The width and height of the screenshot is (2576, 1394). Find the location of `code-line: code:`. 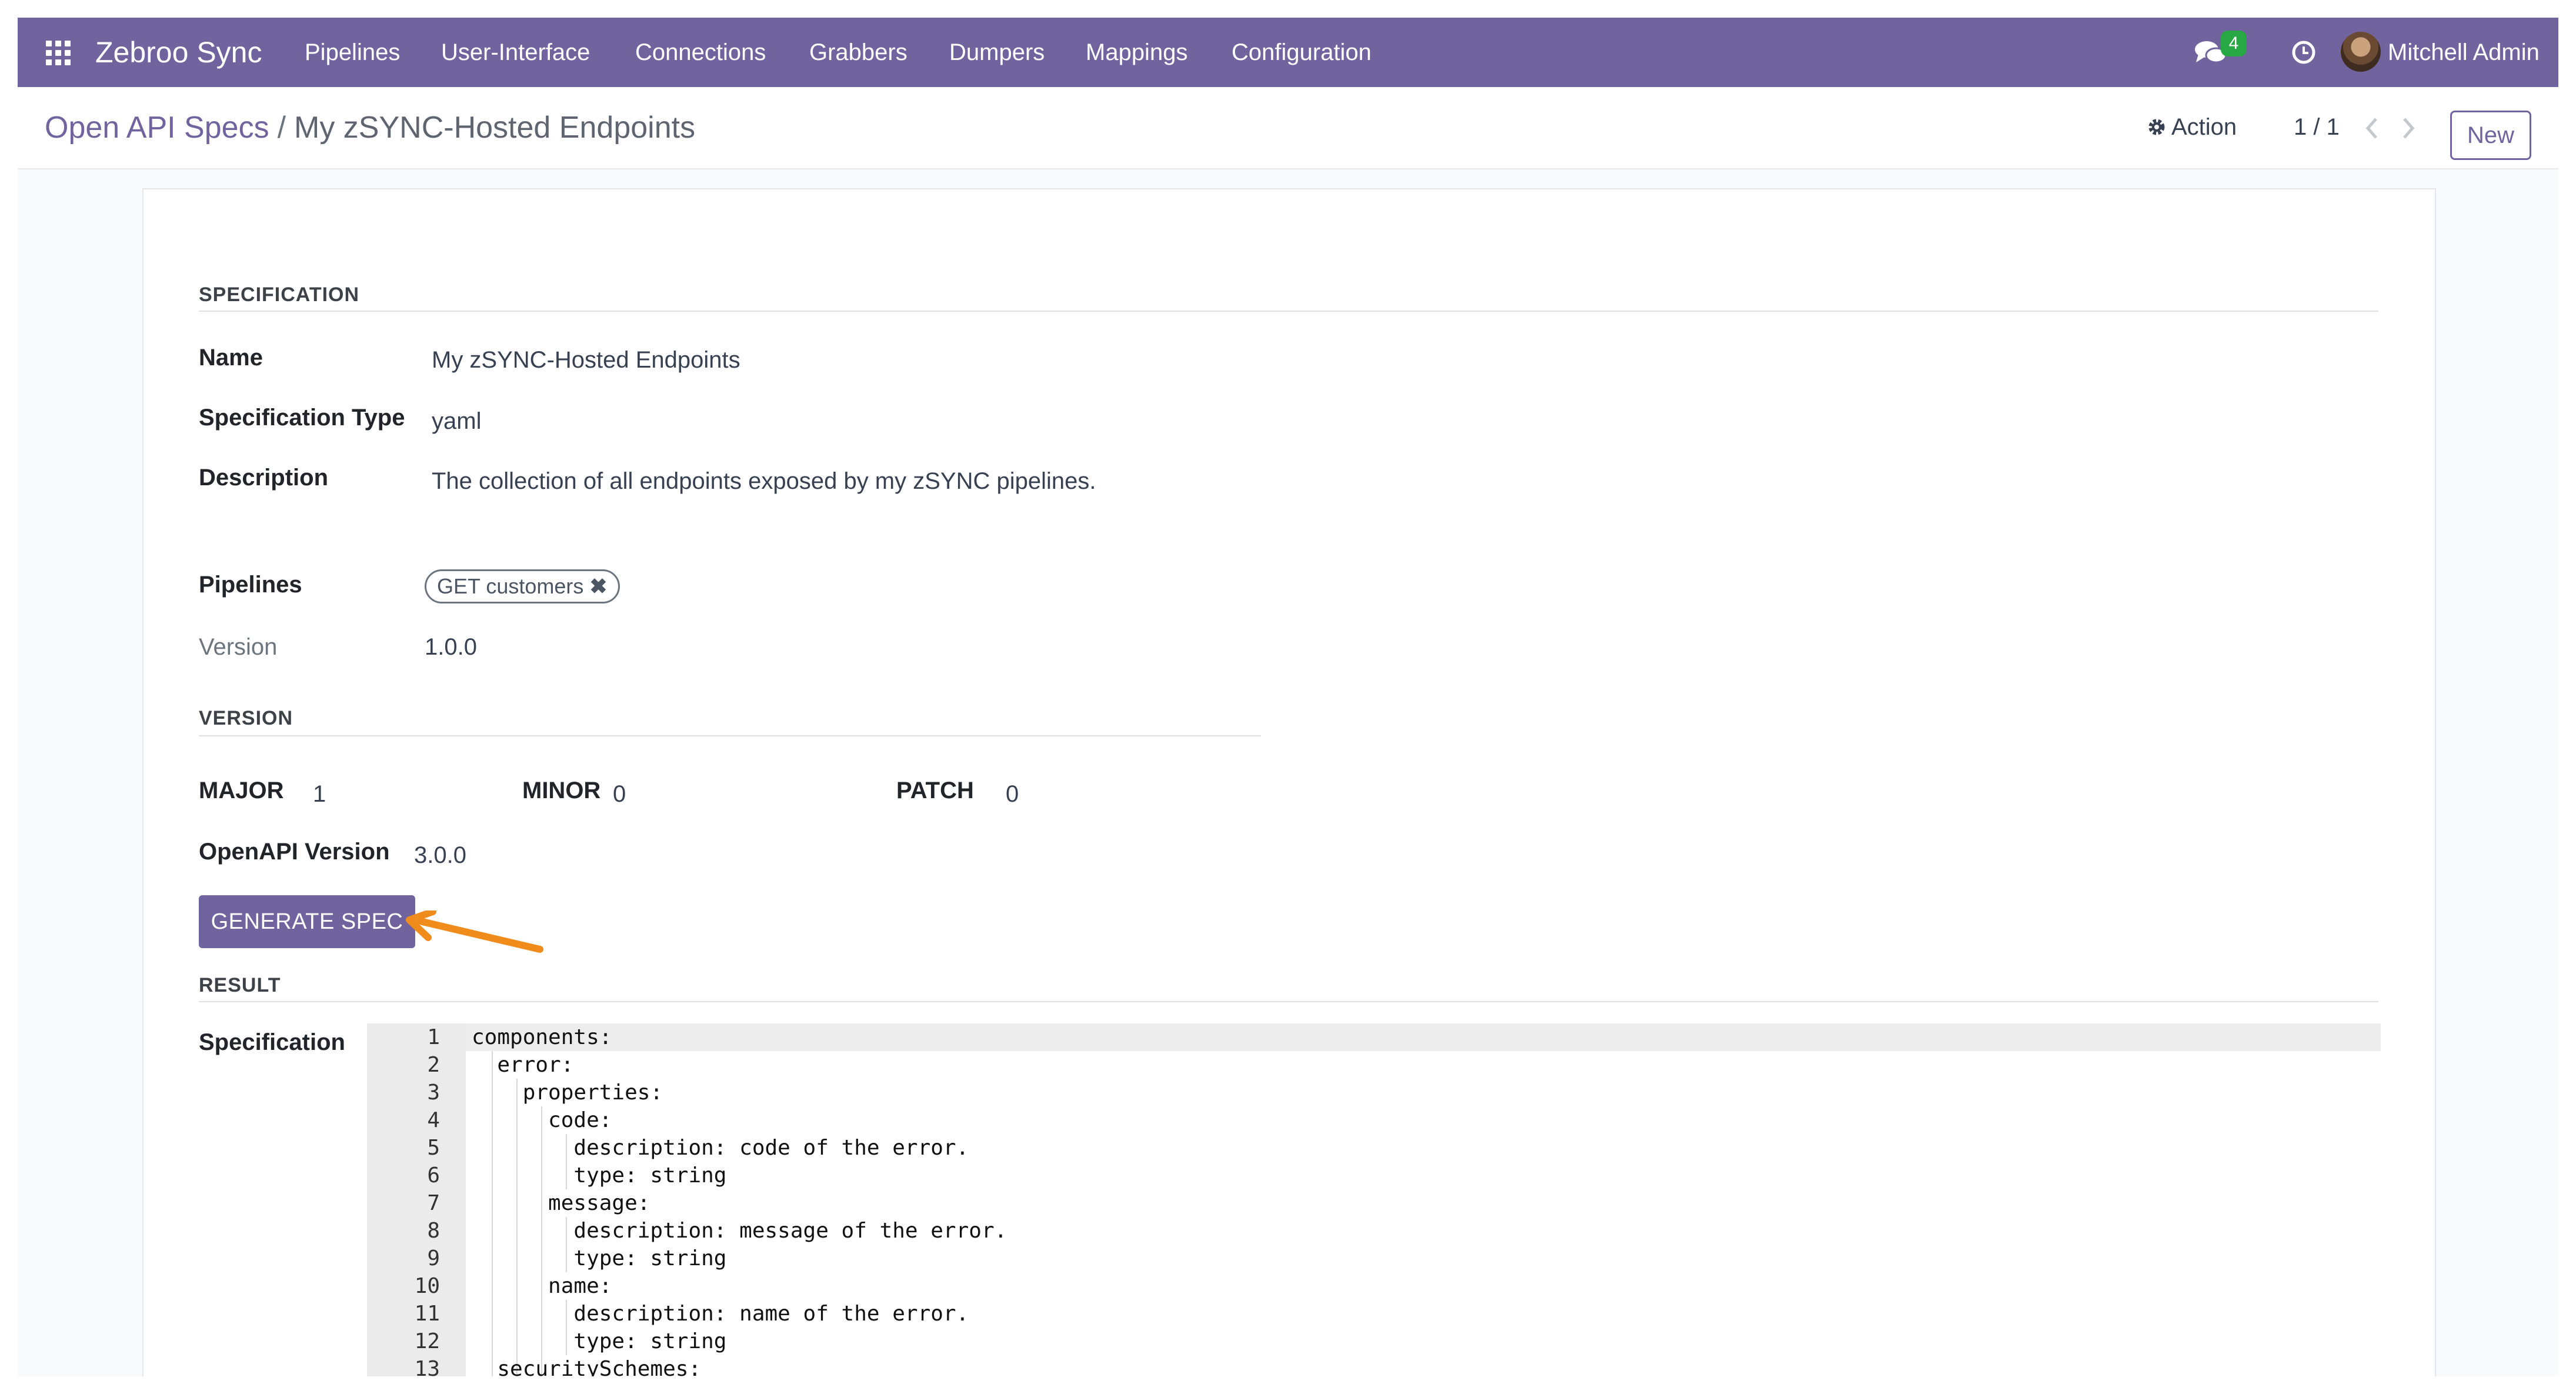

code-line: code: is located at coordinates (542, 1120).